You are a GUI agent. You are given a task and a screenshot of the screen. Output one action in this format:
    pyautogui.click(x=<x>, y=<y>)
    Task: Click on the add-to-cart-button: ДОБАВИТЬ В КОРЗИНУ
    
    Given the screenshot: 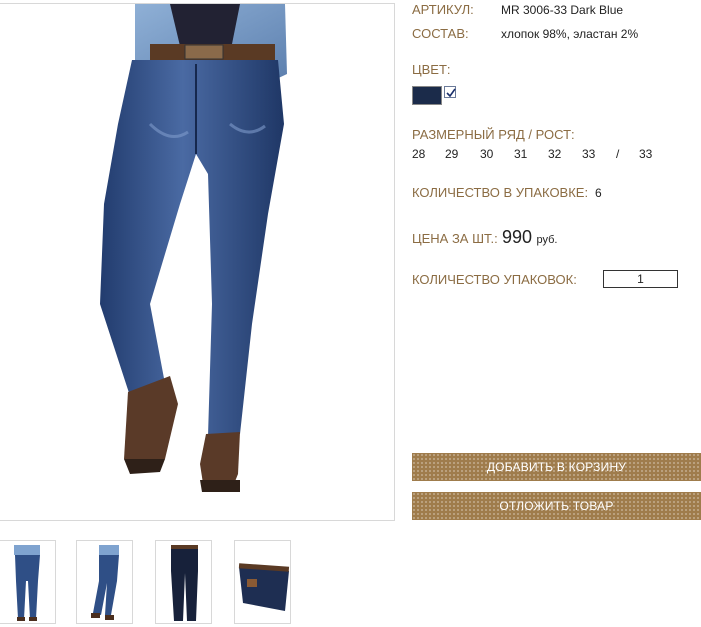 What is the action you would take?
    pyautogui.click(x=556, y=467)
    